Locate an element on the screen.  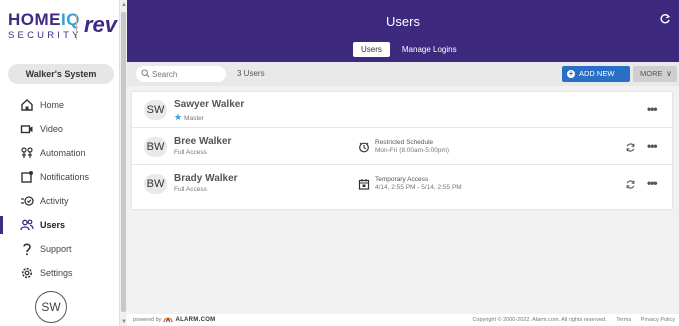
activity-icon is located at coordinates (27, 201).